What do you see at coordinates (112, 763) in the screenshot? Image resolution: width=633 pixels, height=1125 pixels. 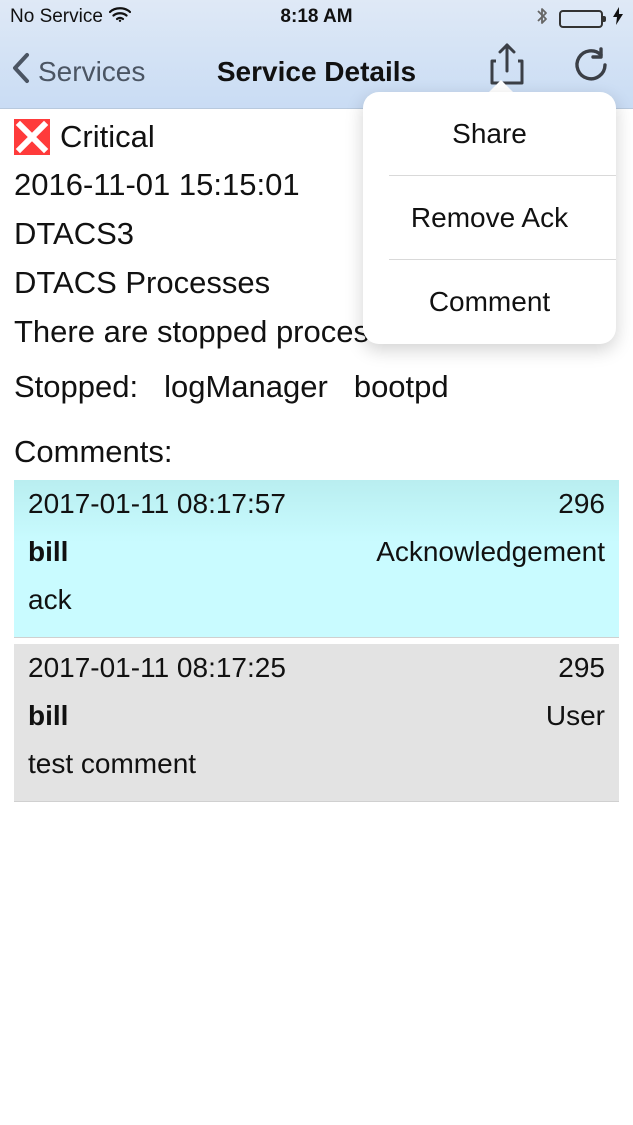 I see `comment-text: test comment` at bounding box center [112, 763].